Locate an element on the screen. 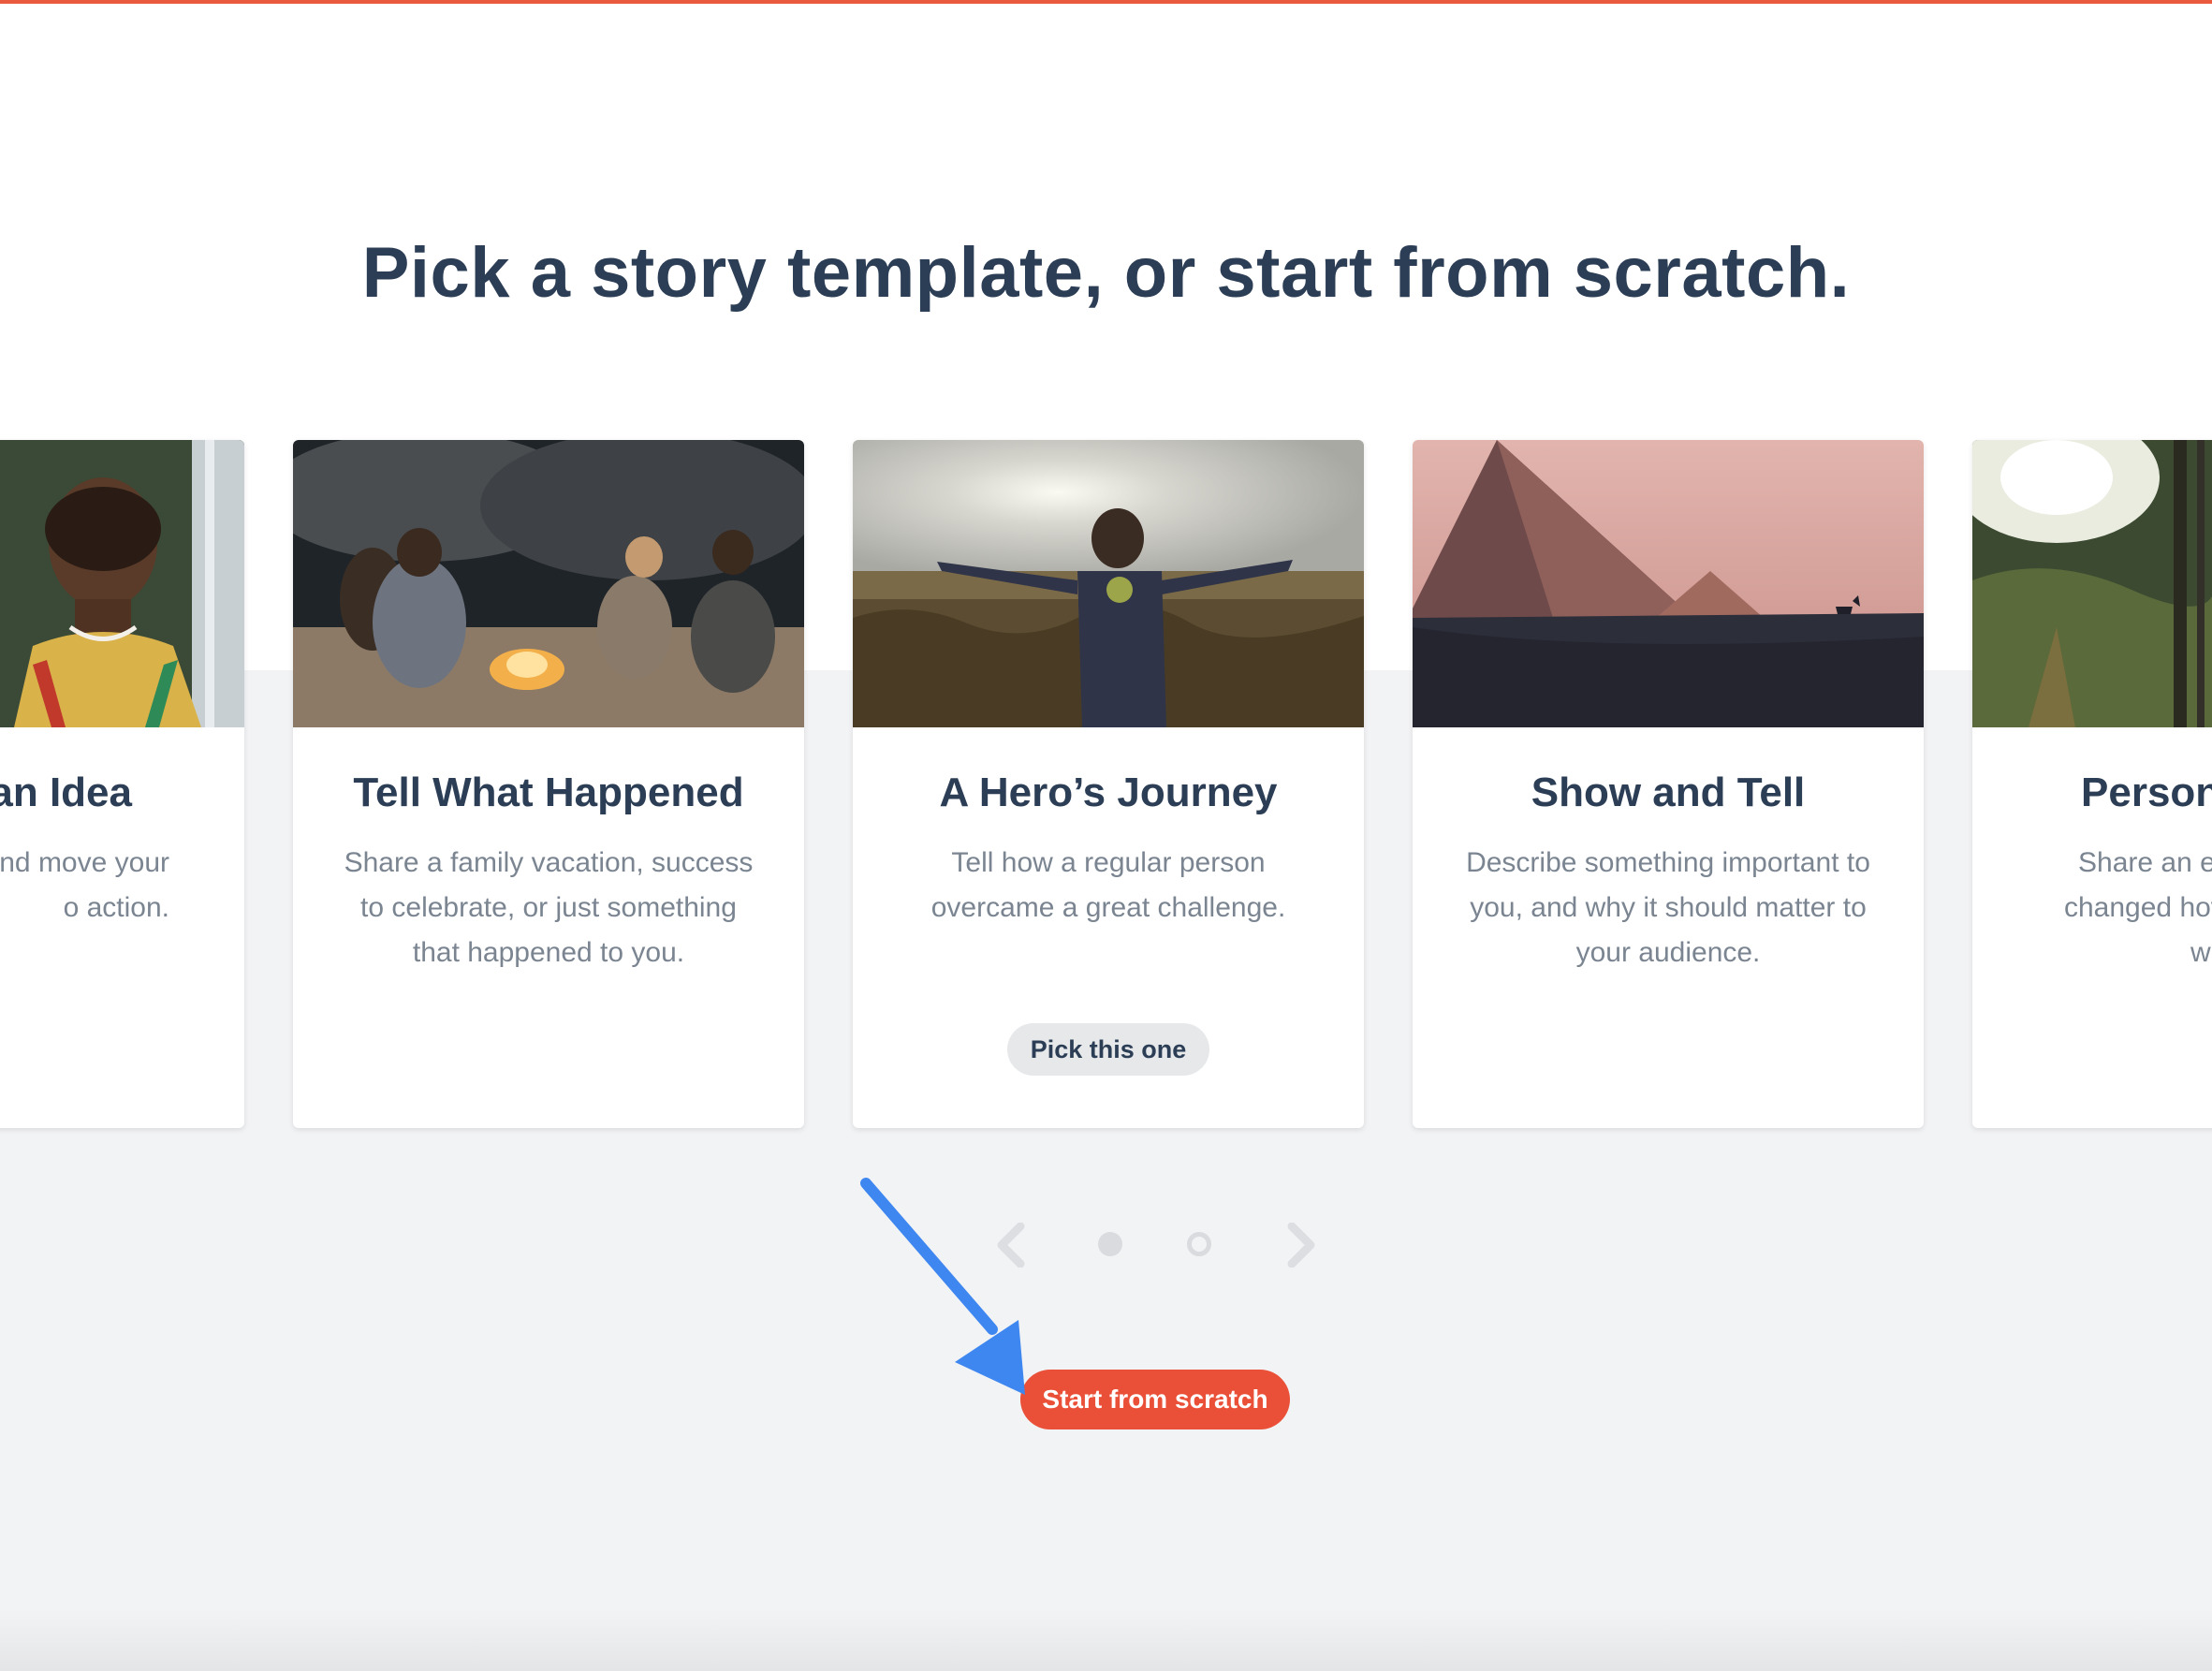  card-image-wheat-field is located at coordinates (1108, 584).